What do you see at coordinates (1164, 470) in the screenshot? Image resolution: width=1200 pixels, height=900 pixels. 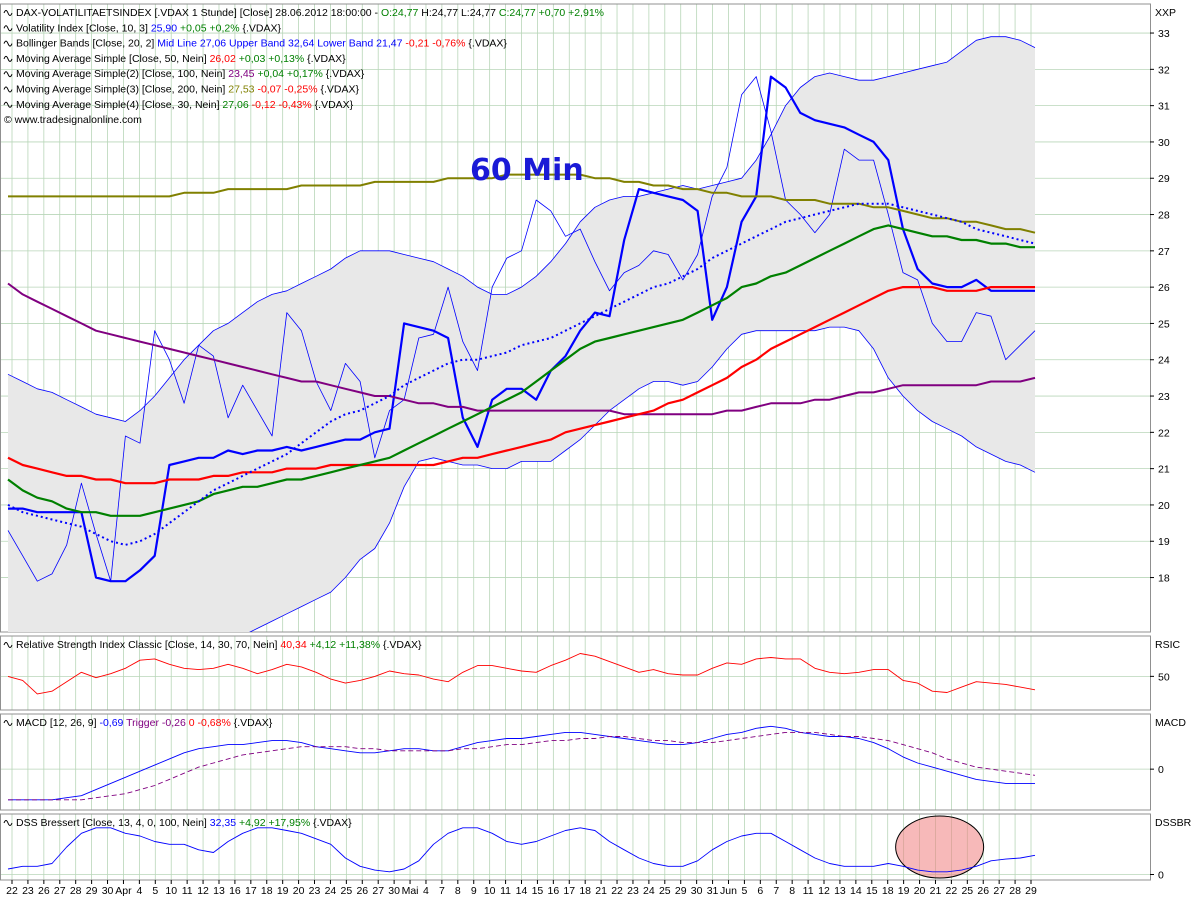 I see `y-tick-label: 21` at bounding box center [1164, 470].